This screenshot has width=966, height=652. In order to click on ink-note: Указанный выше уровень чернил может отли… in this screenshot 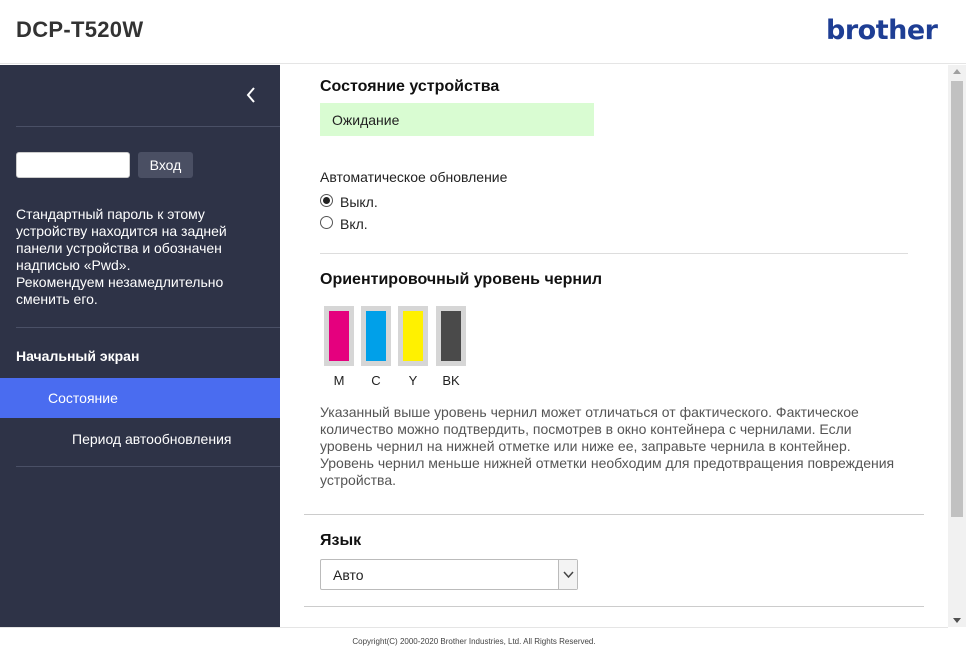, I will do `click(607, 446)`.